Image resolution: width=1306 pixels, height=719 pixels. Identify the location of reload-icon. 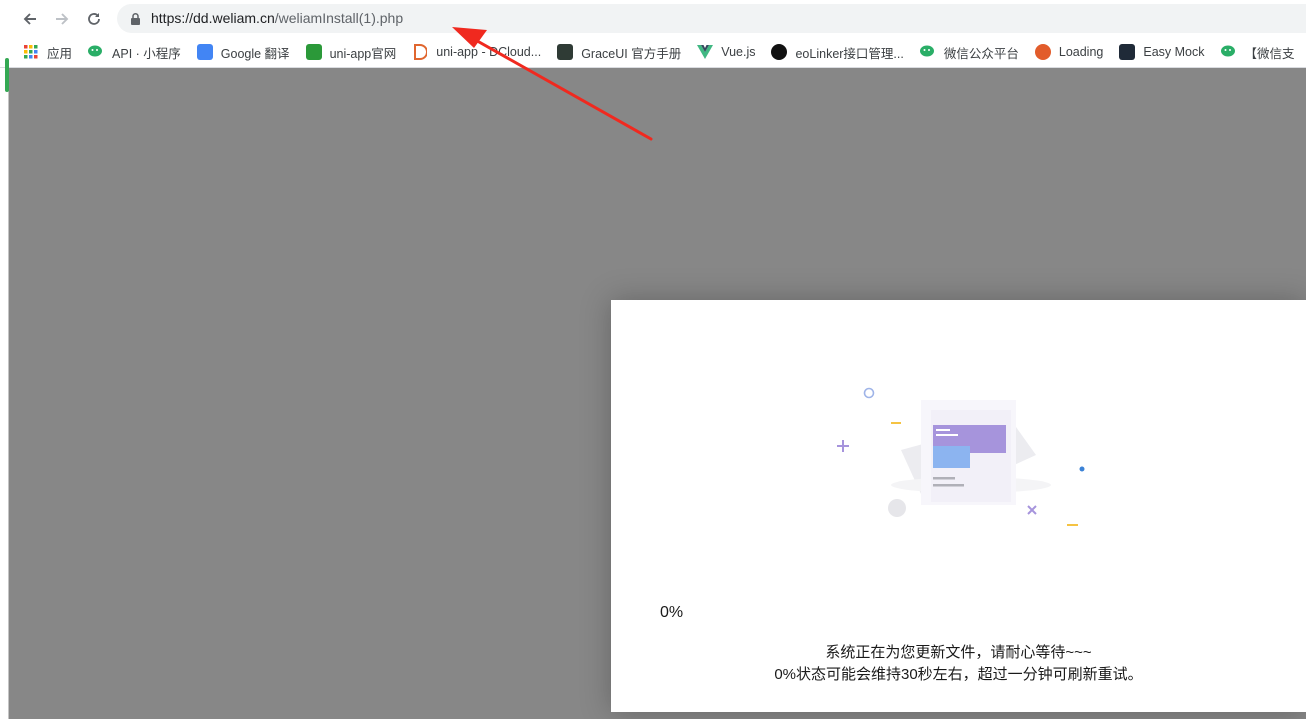
(94, 19).